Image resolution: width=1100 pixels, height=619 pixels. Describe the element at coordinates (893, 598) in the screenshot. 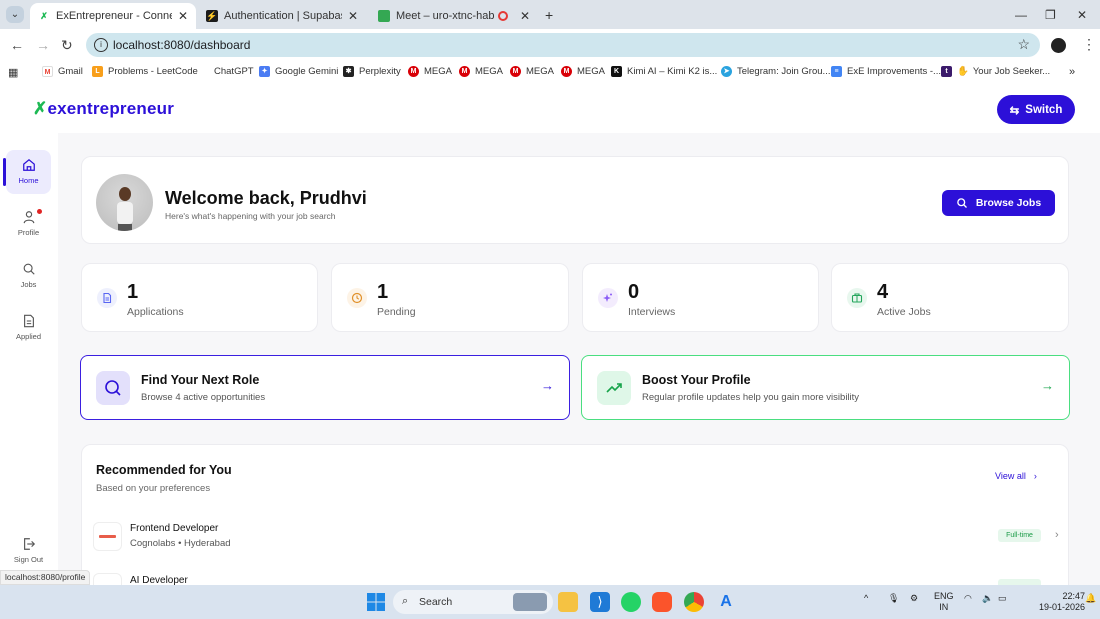

I see `microphone-icon: 🎙` at that location.